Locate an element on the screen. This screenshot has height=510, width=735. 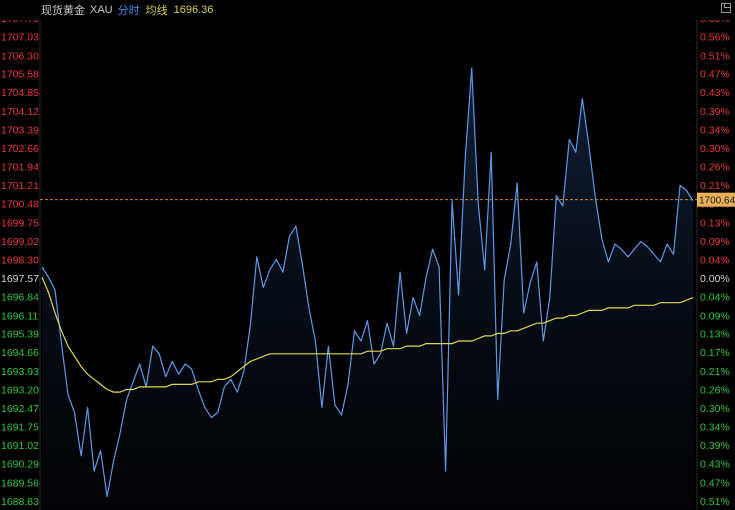
y-tick-label: 1696.84 is located at coordinates (20, 298).